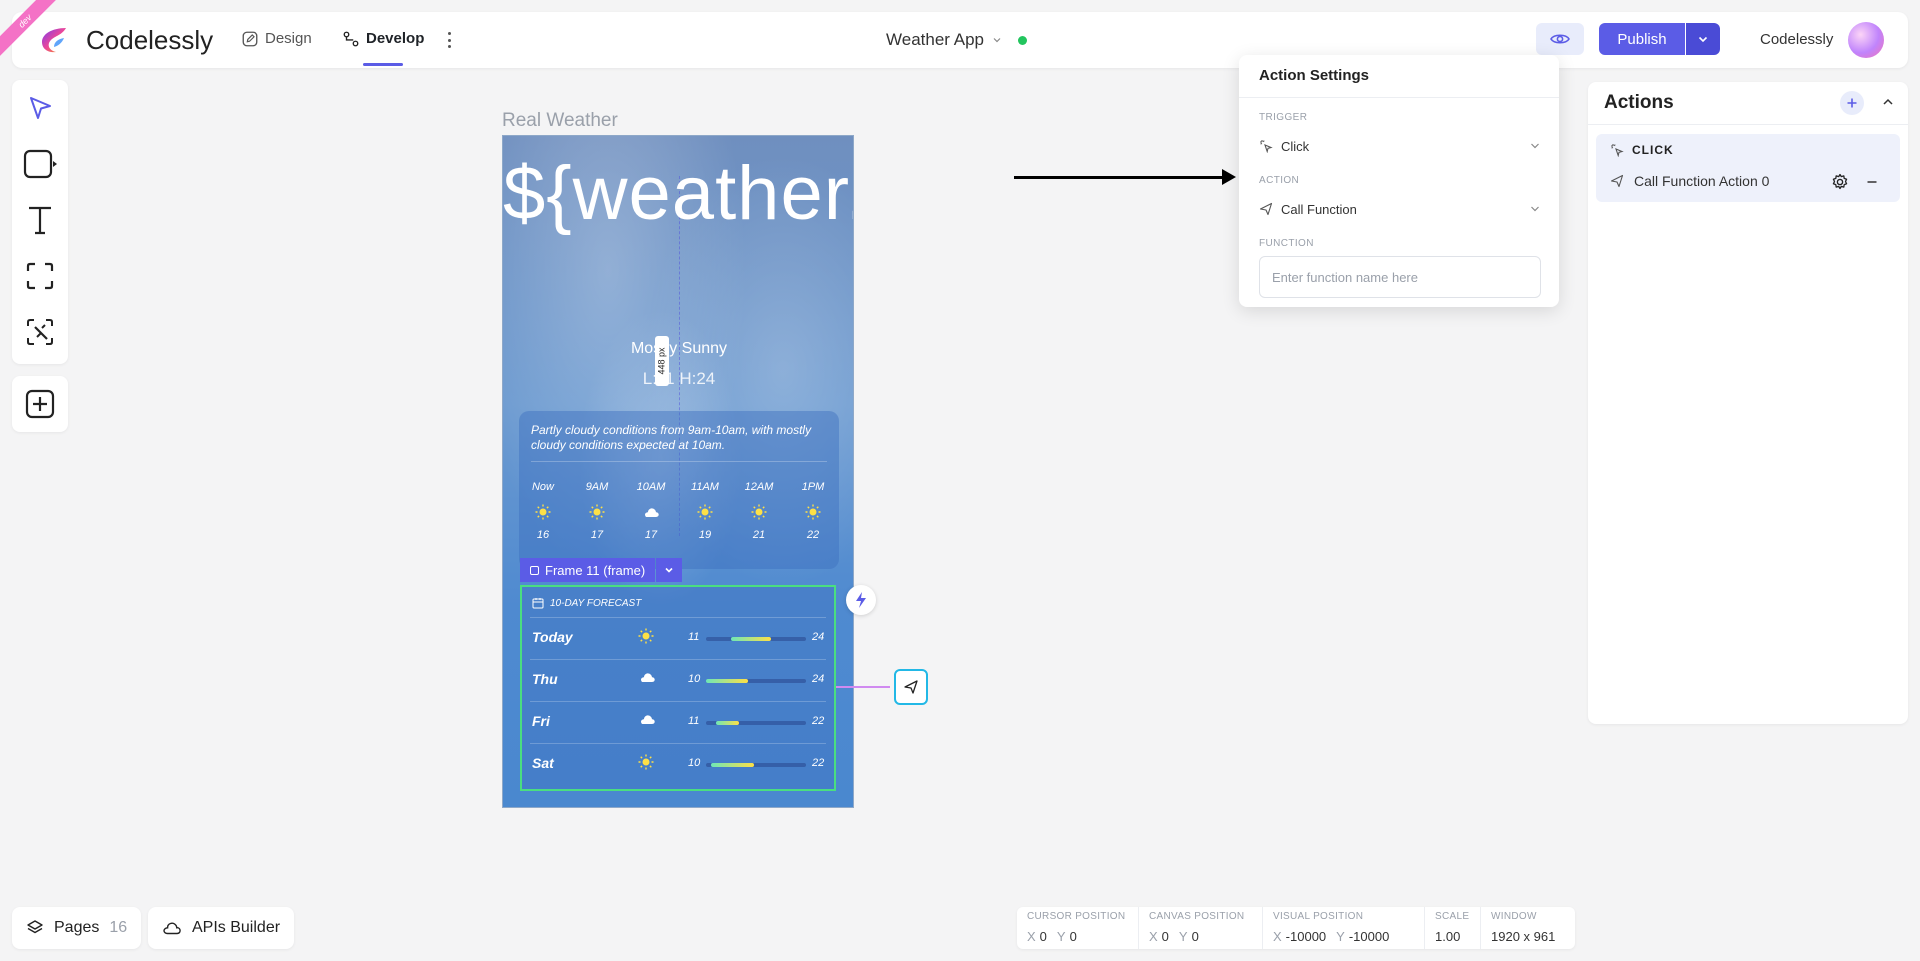  I want to click on tool-palette, so click(40, 222).